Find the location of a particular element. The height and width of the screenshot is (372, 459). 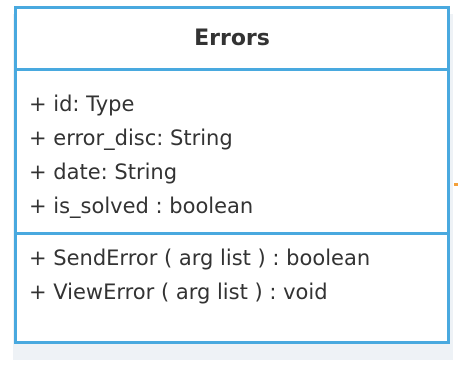

attribute-id: + id: Type is located at coordinates (82, 104).